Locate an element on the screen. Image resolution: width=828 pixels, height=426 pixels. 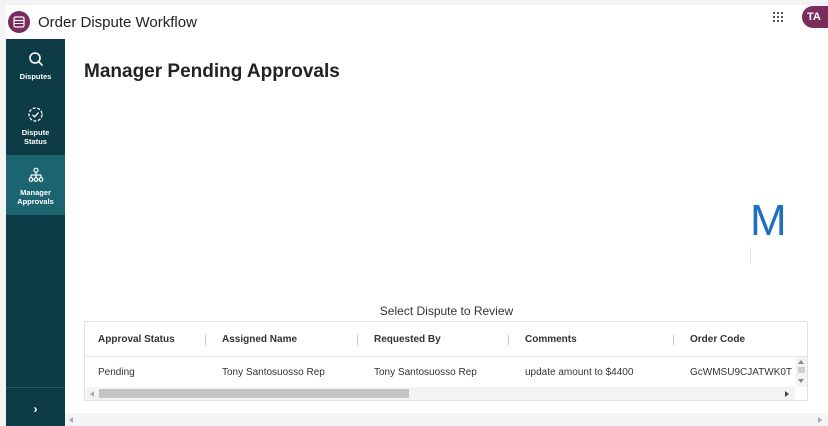
cell-assigned-name: Tony Santosuosso Rep is located at coordinates (273, 372).